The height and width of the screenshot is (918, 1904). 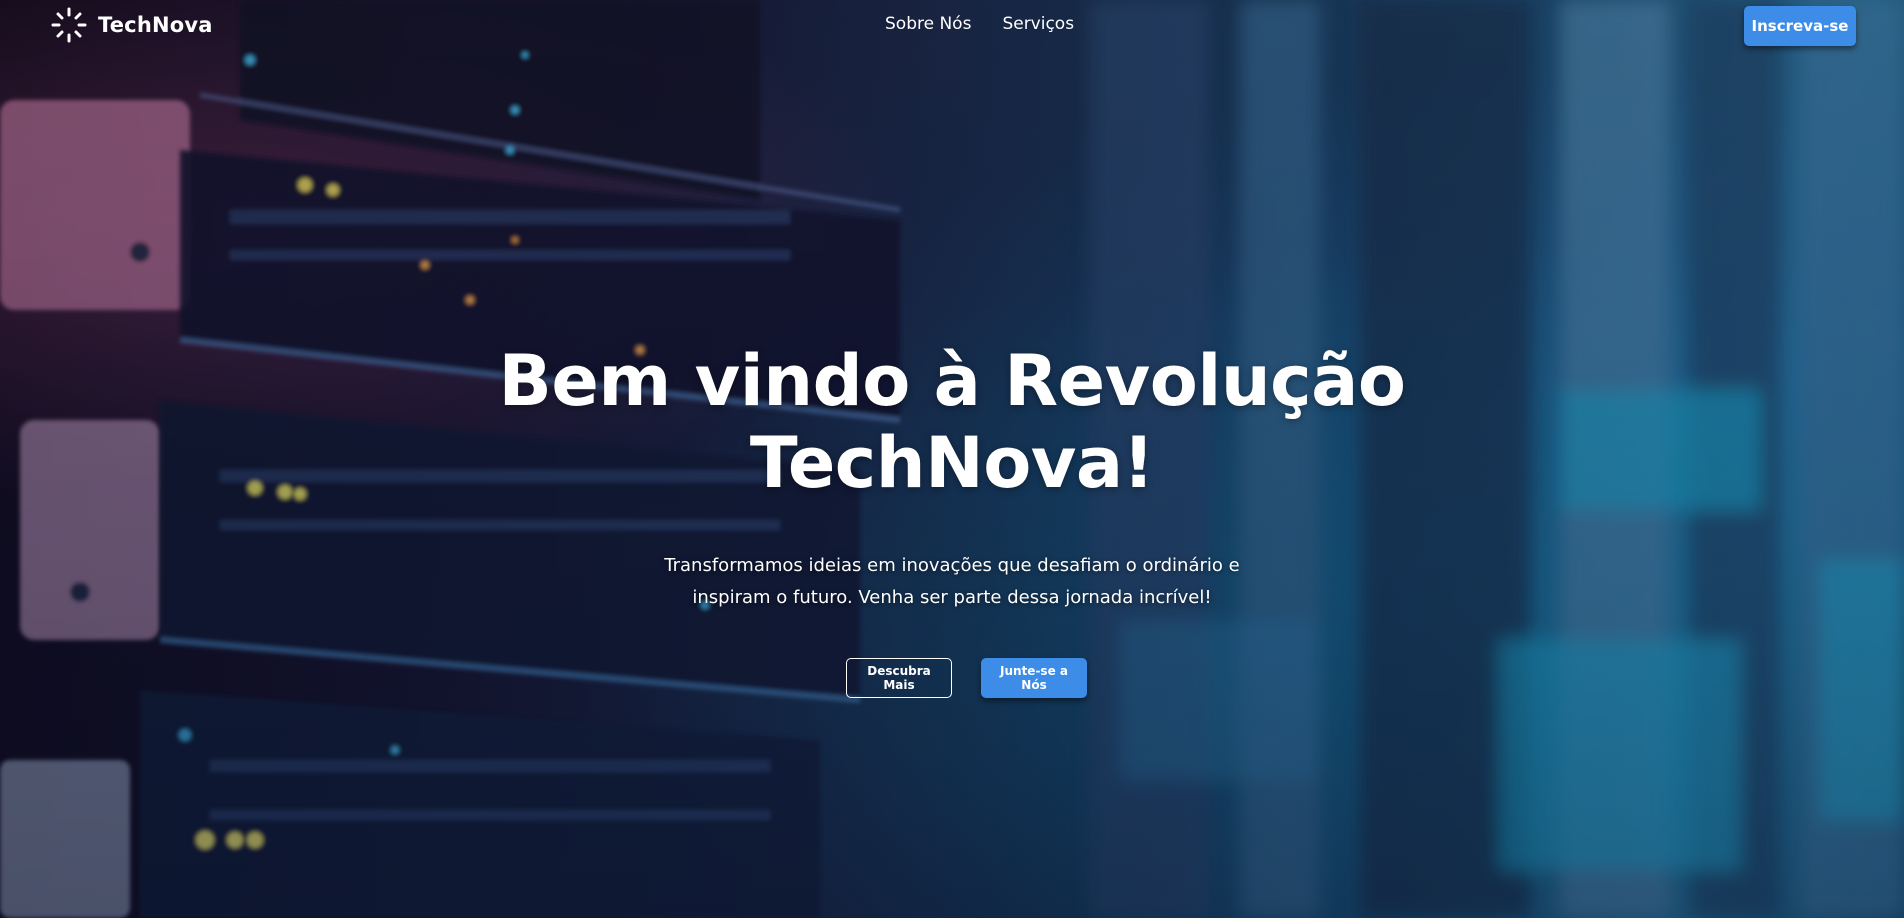 I want to click on hero-title-line-2: TechNova!, so click(x=952, y=463).